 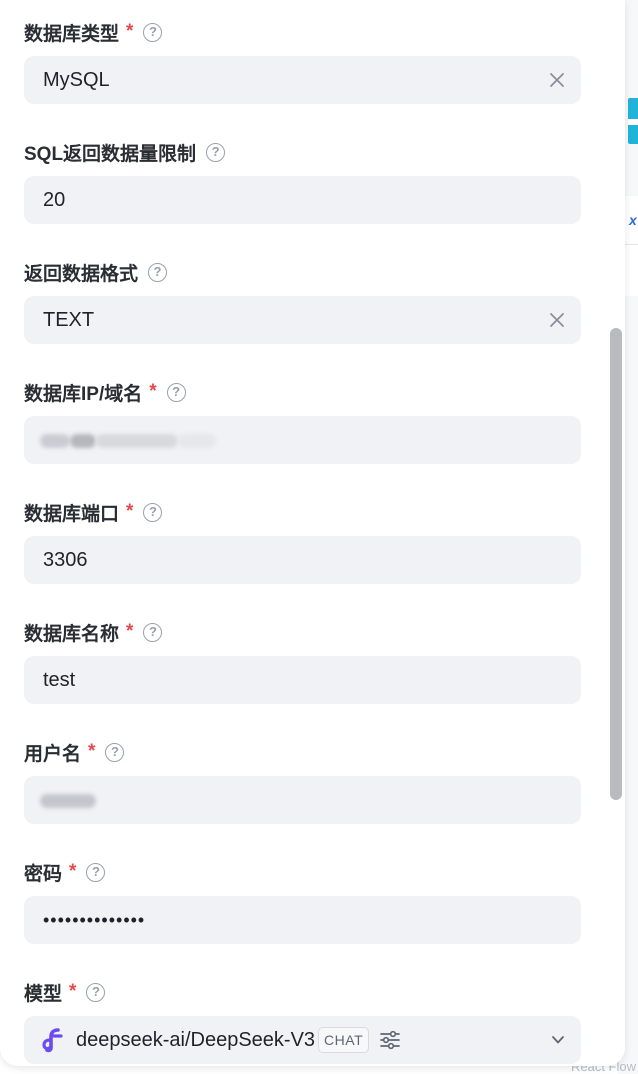 What do you see at coordinates (302, 872) in the screenshot?
I see `password-label-row: 密码 * ?` at bounding box center [302, 872].